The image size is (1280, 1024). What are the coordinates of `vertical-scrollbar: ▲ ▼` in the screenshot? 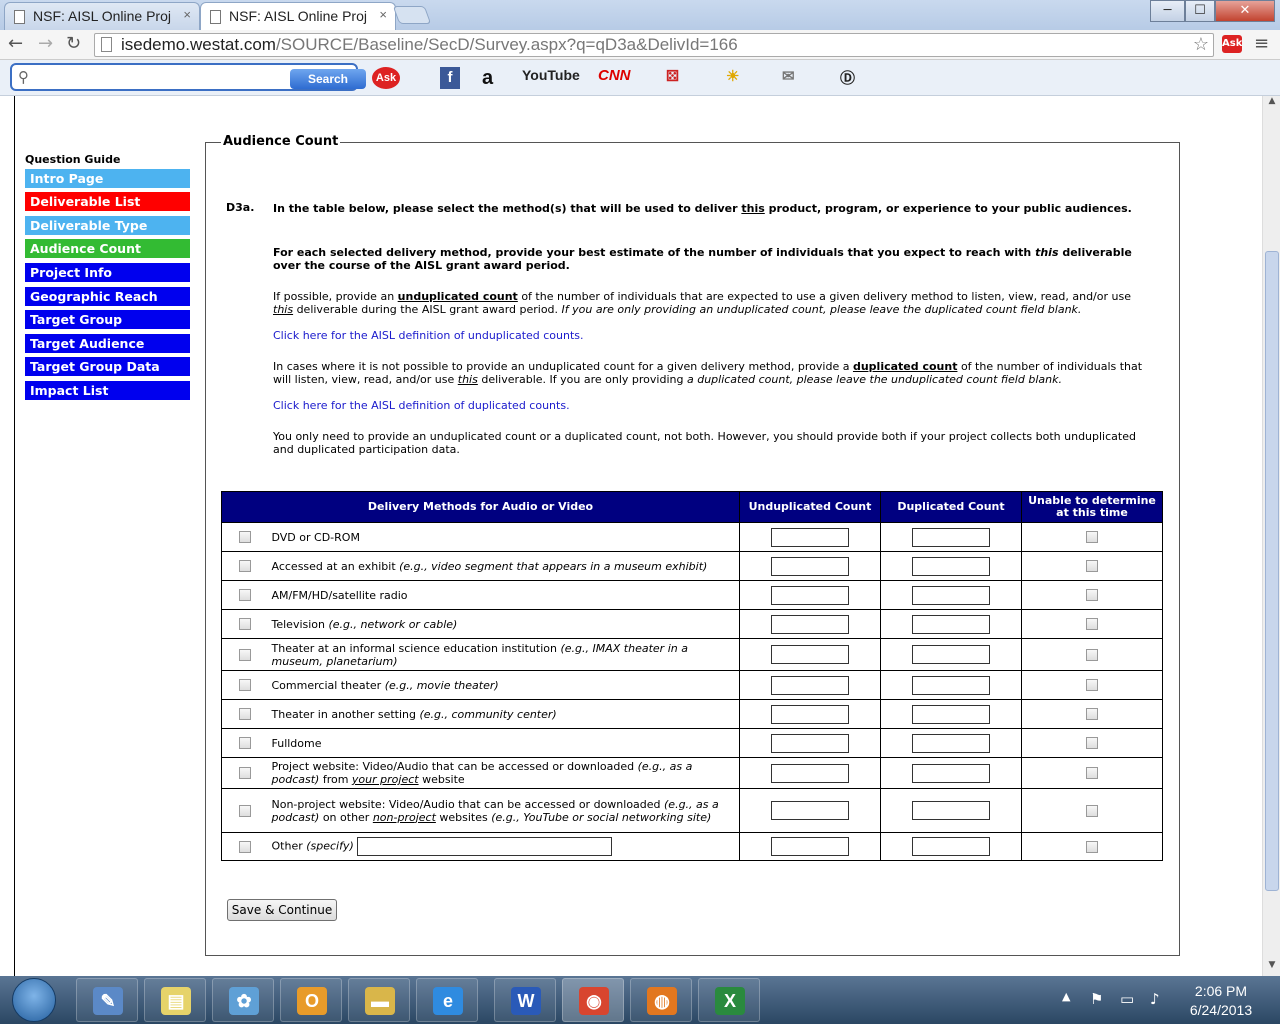 It's located at (1271, 536).